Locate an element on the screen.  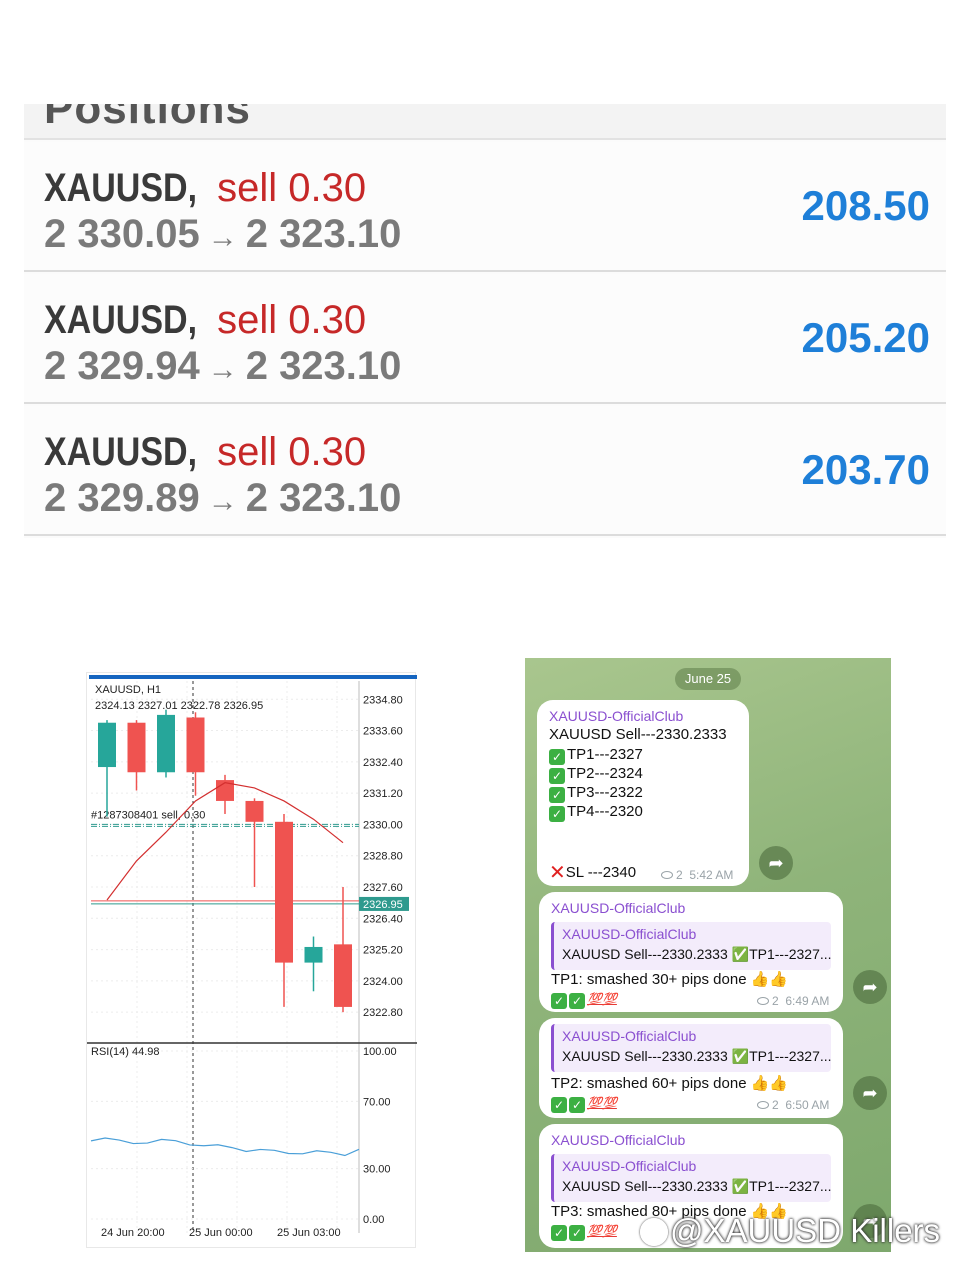
sl-line: SL ---2340 is located at coordinates (601, 872).